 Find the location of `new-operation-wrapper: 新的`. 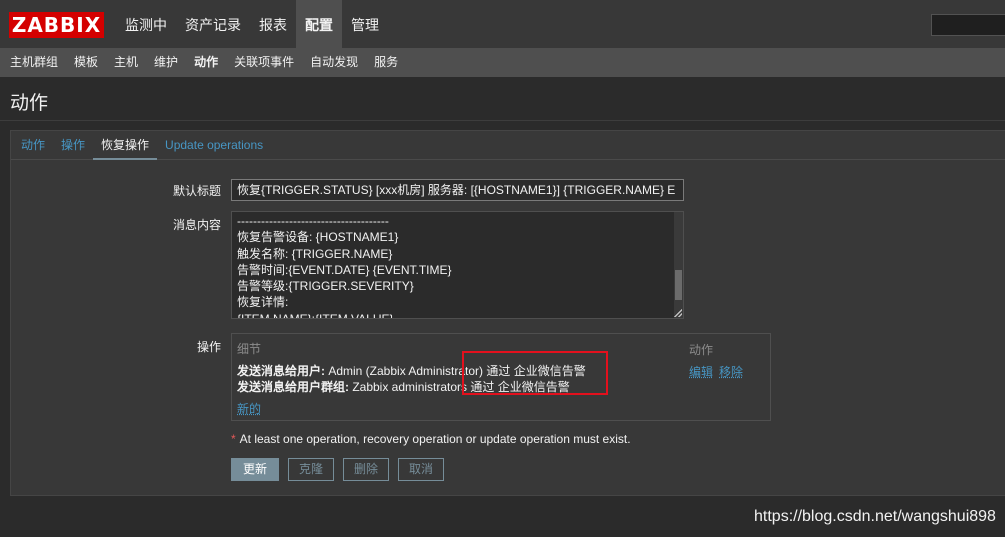

new-operation-wrapper: 新的 is located at coordinates (249, 408).